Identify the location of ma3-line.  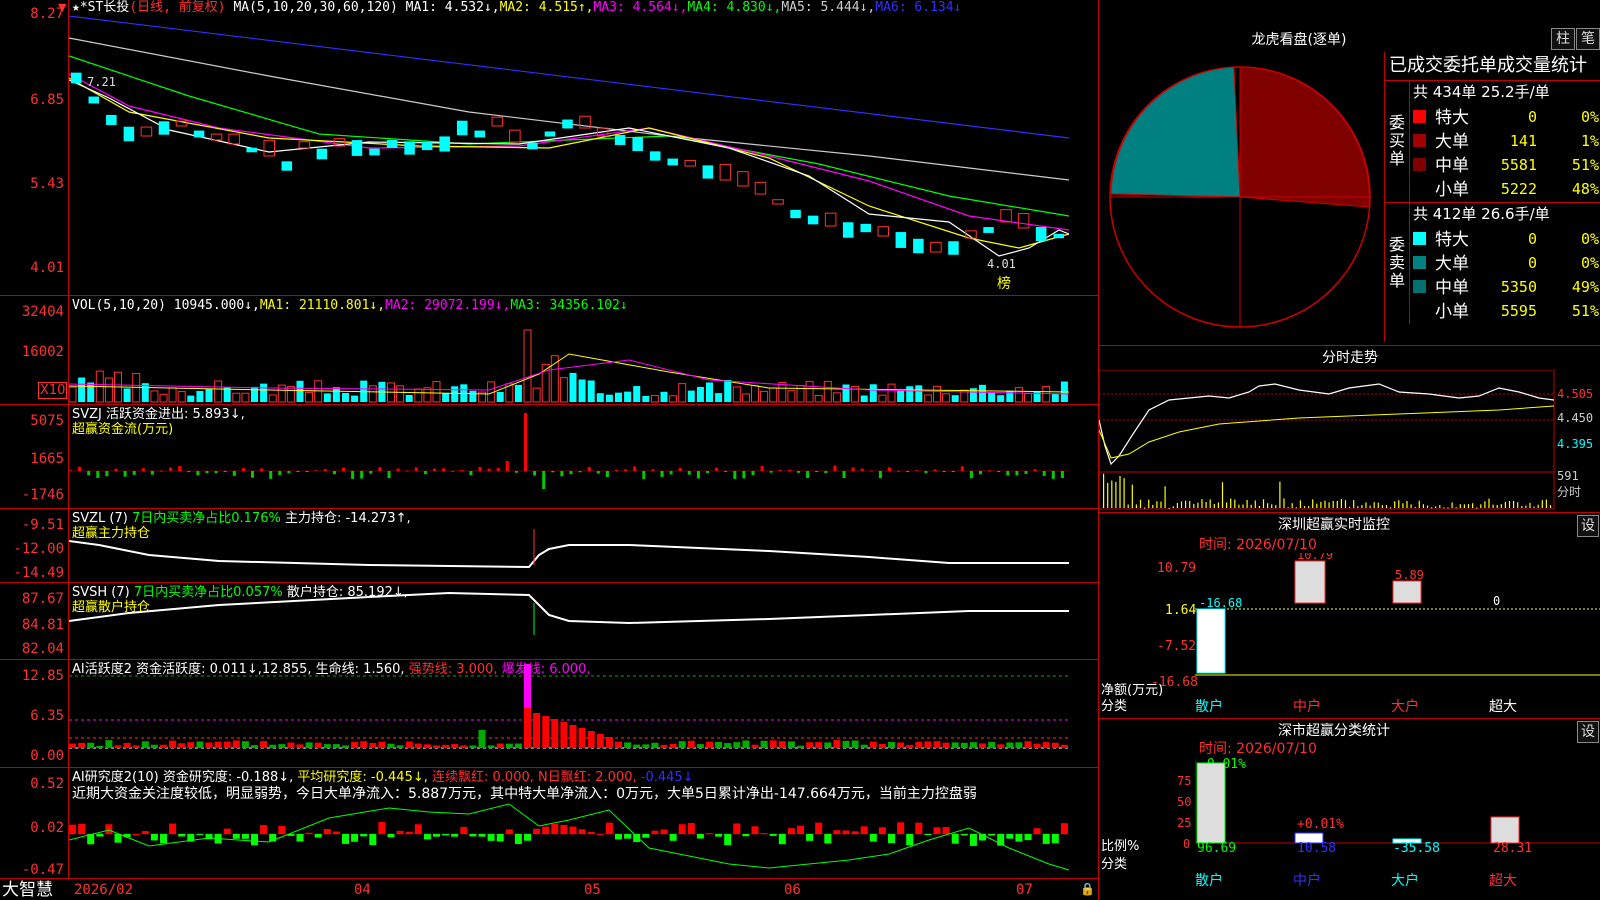
(569, 152).